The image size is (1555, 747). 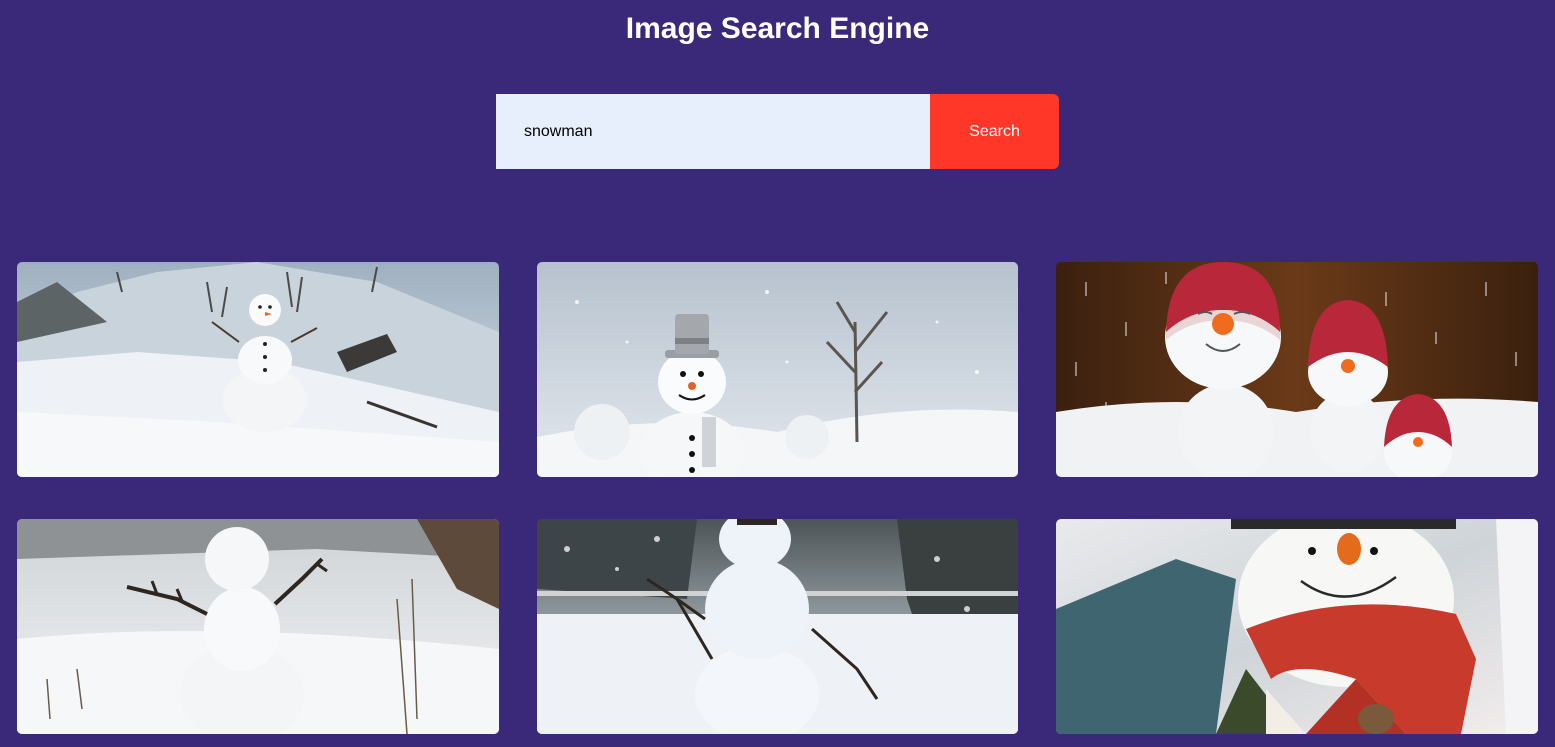 I want to click on result-image-5-picture, so click(x=777, y=626).